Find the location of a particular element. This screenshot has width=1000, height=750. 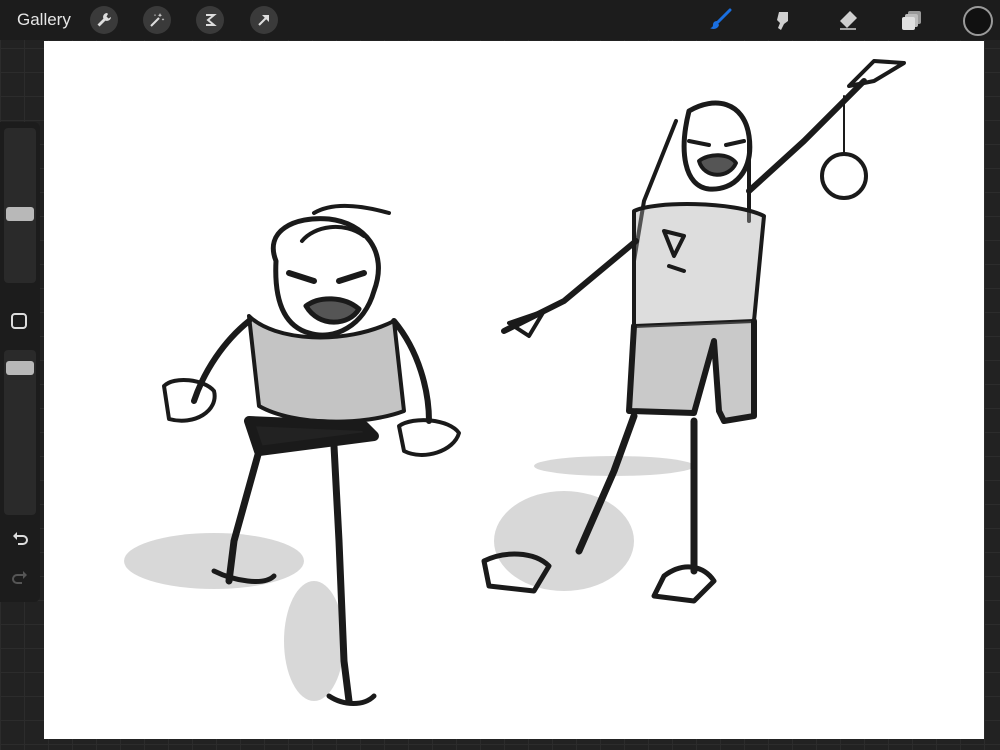

opacity-slider is located at coordinates (20, 432).